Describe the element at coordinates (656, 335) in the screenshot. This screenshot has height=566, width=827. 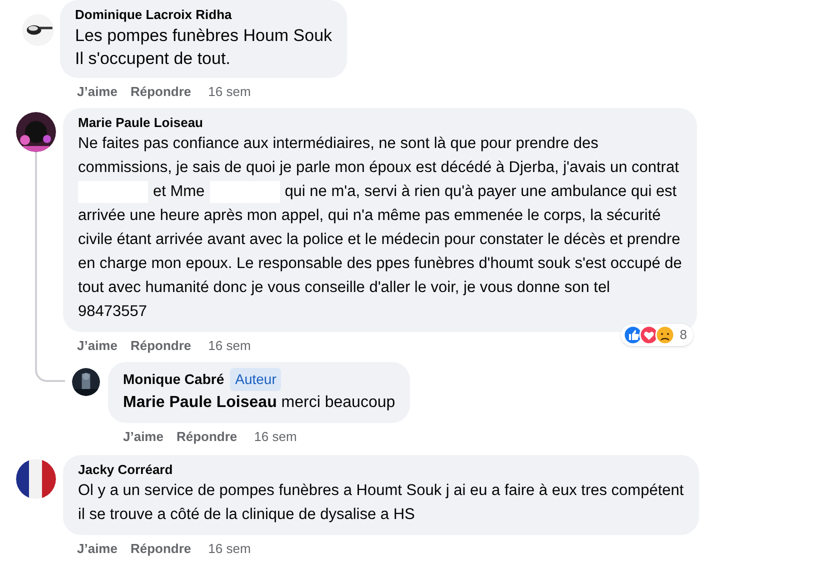
I see `reactions-pill: 8` at that location.